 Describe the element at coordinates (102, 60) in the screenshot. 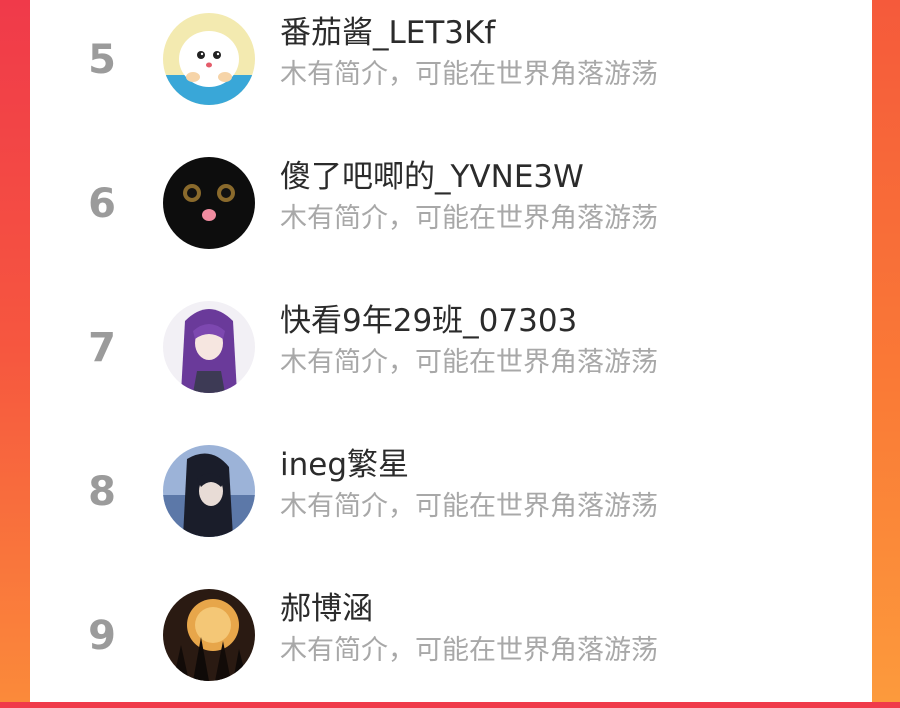

I see `rank-number: 5` at that location.